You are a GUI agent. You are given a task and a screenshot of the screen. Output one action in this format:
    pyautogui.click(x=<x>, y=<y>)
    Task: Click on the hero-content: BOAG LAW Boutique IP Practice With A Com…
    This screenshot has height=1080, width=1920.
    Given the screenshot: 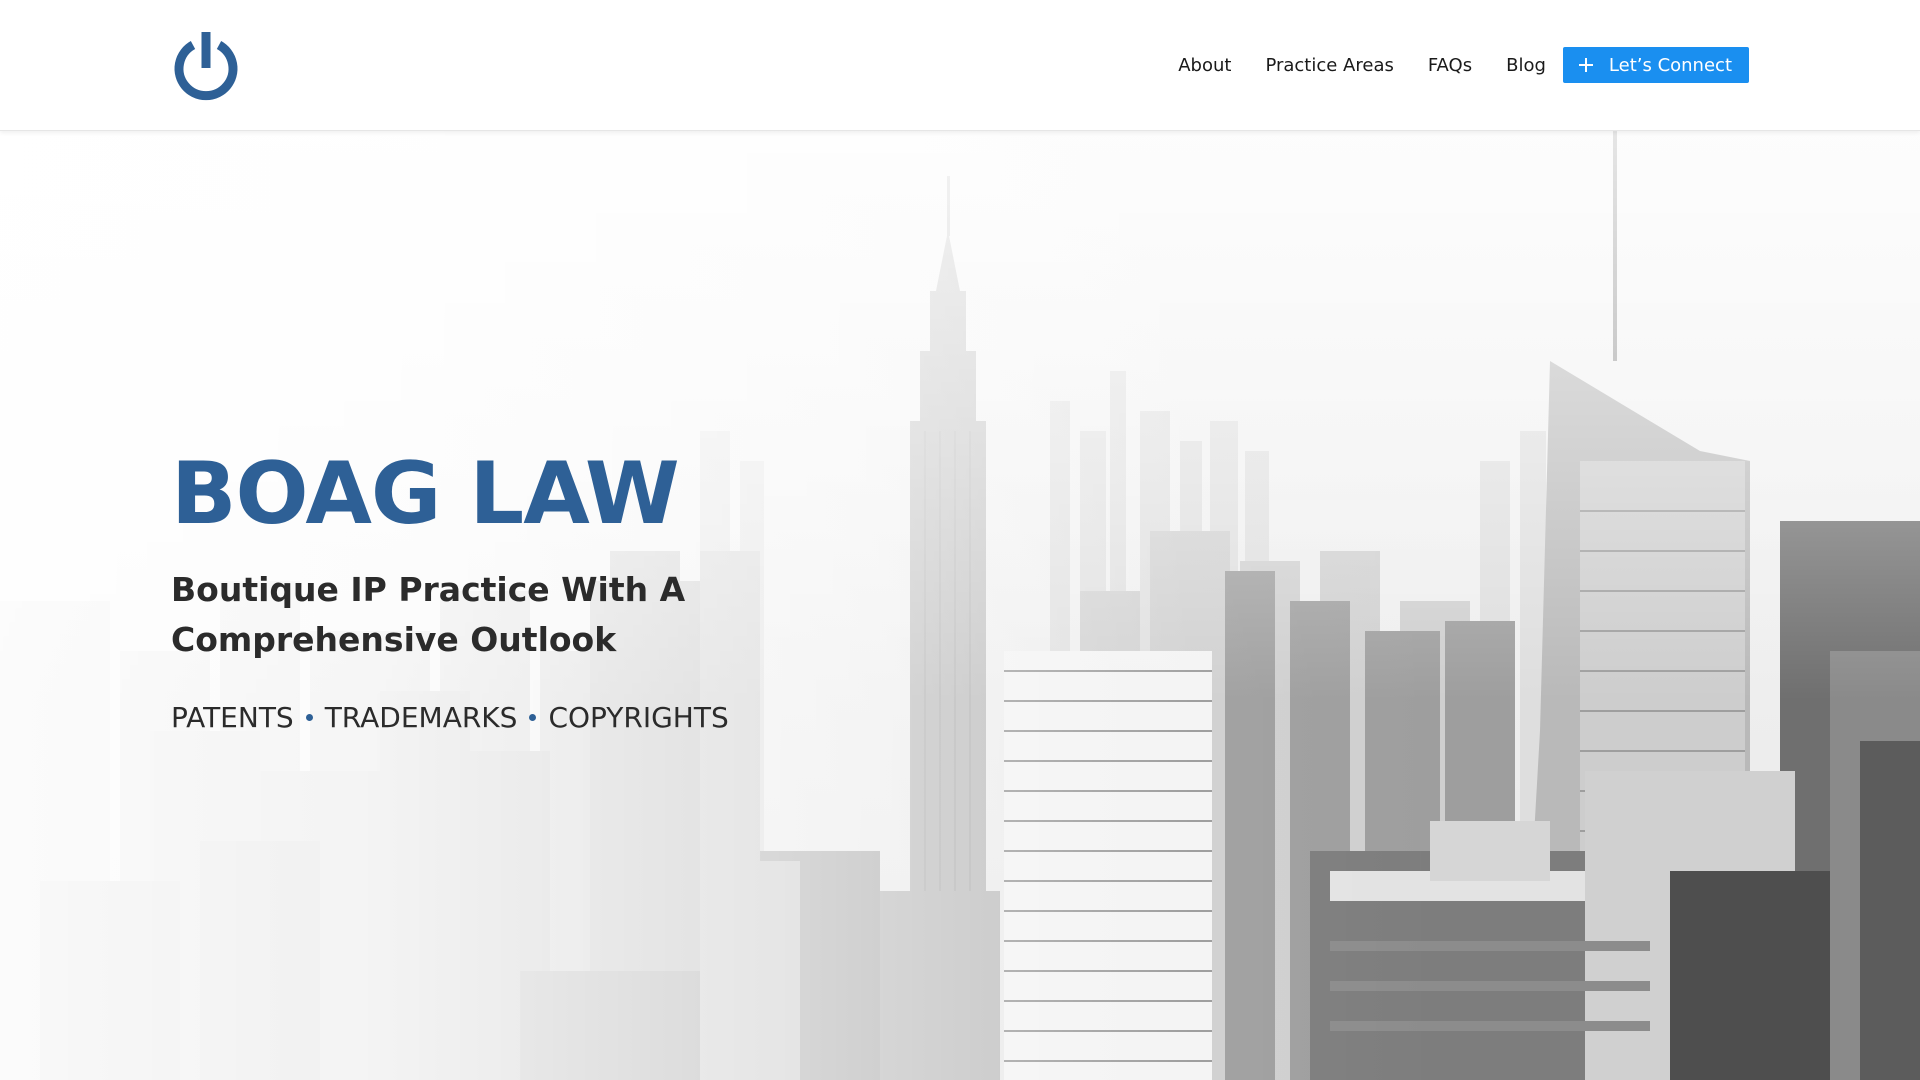 What is the action you would take?
    pyautogui.click(x=621, y=592)
    